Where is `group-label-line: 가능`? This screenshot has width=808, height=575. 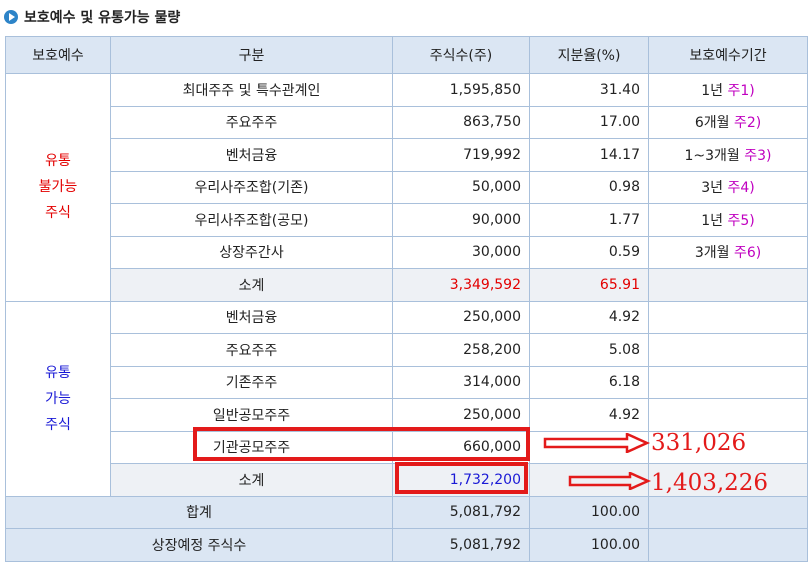 group-label-line: 가능 is located at coordinates (58, 398).